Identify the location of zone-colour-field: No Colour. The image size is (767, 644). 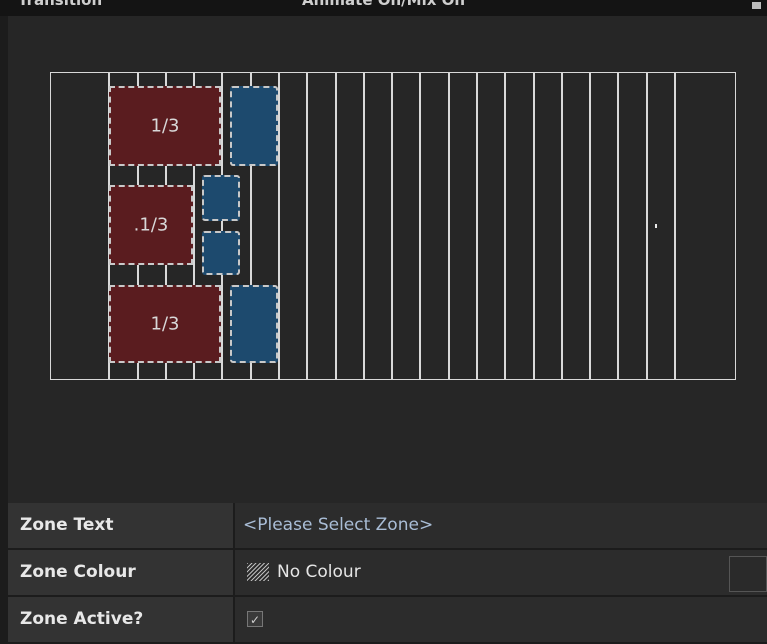
(501, 572).